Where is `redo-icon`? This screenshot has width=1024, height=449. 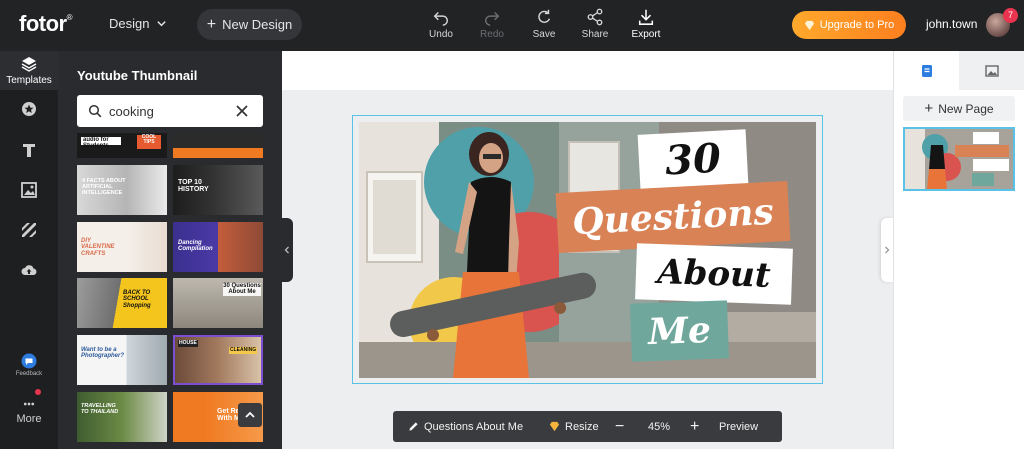 redo-icon is located at coordinates (492, 18).